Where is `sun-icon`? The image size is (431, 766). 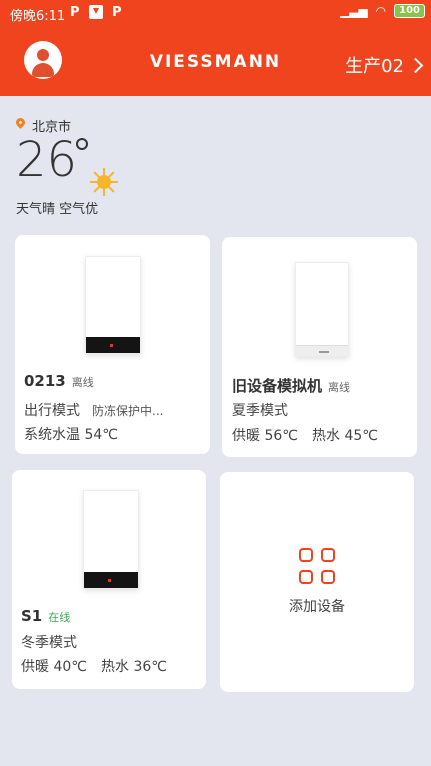
sun-icon is located at coordinates (104, 182).